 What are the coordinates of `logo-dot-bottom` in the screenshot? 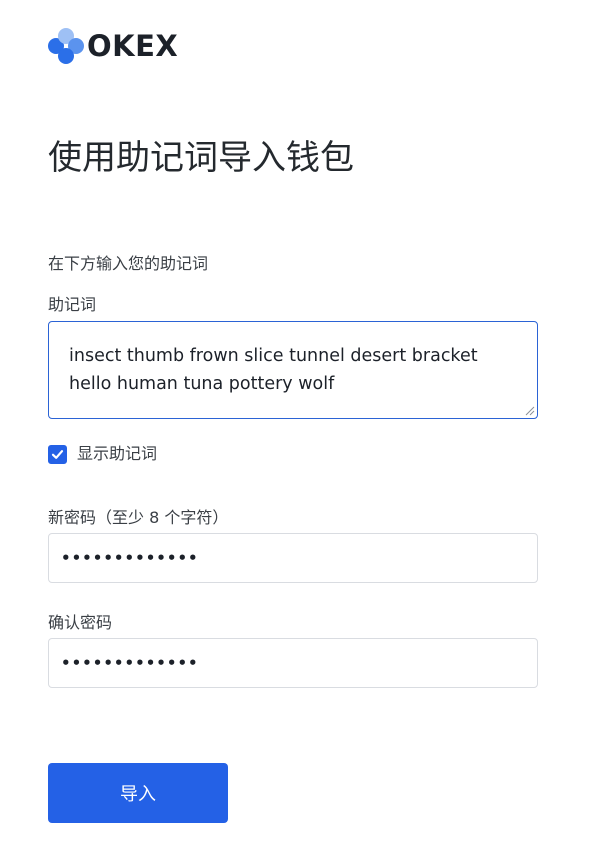 It's located at (66, 56).